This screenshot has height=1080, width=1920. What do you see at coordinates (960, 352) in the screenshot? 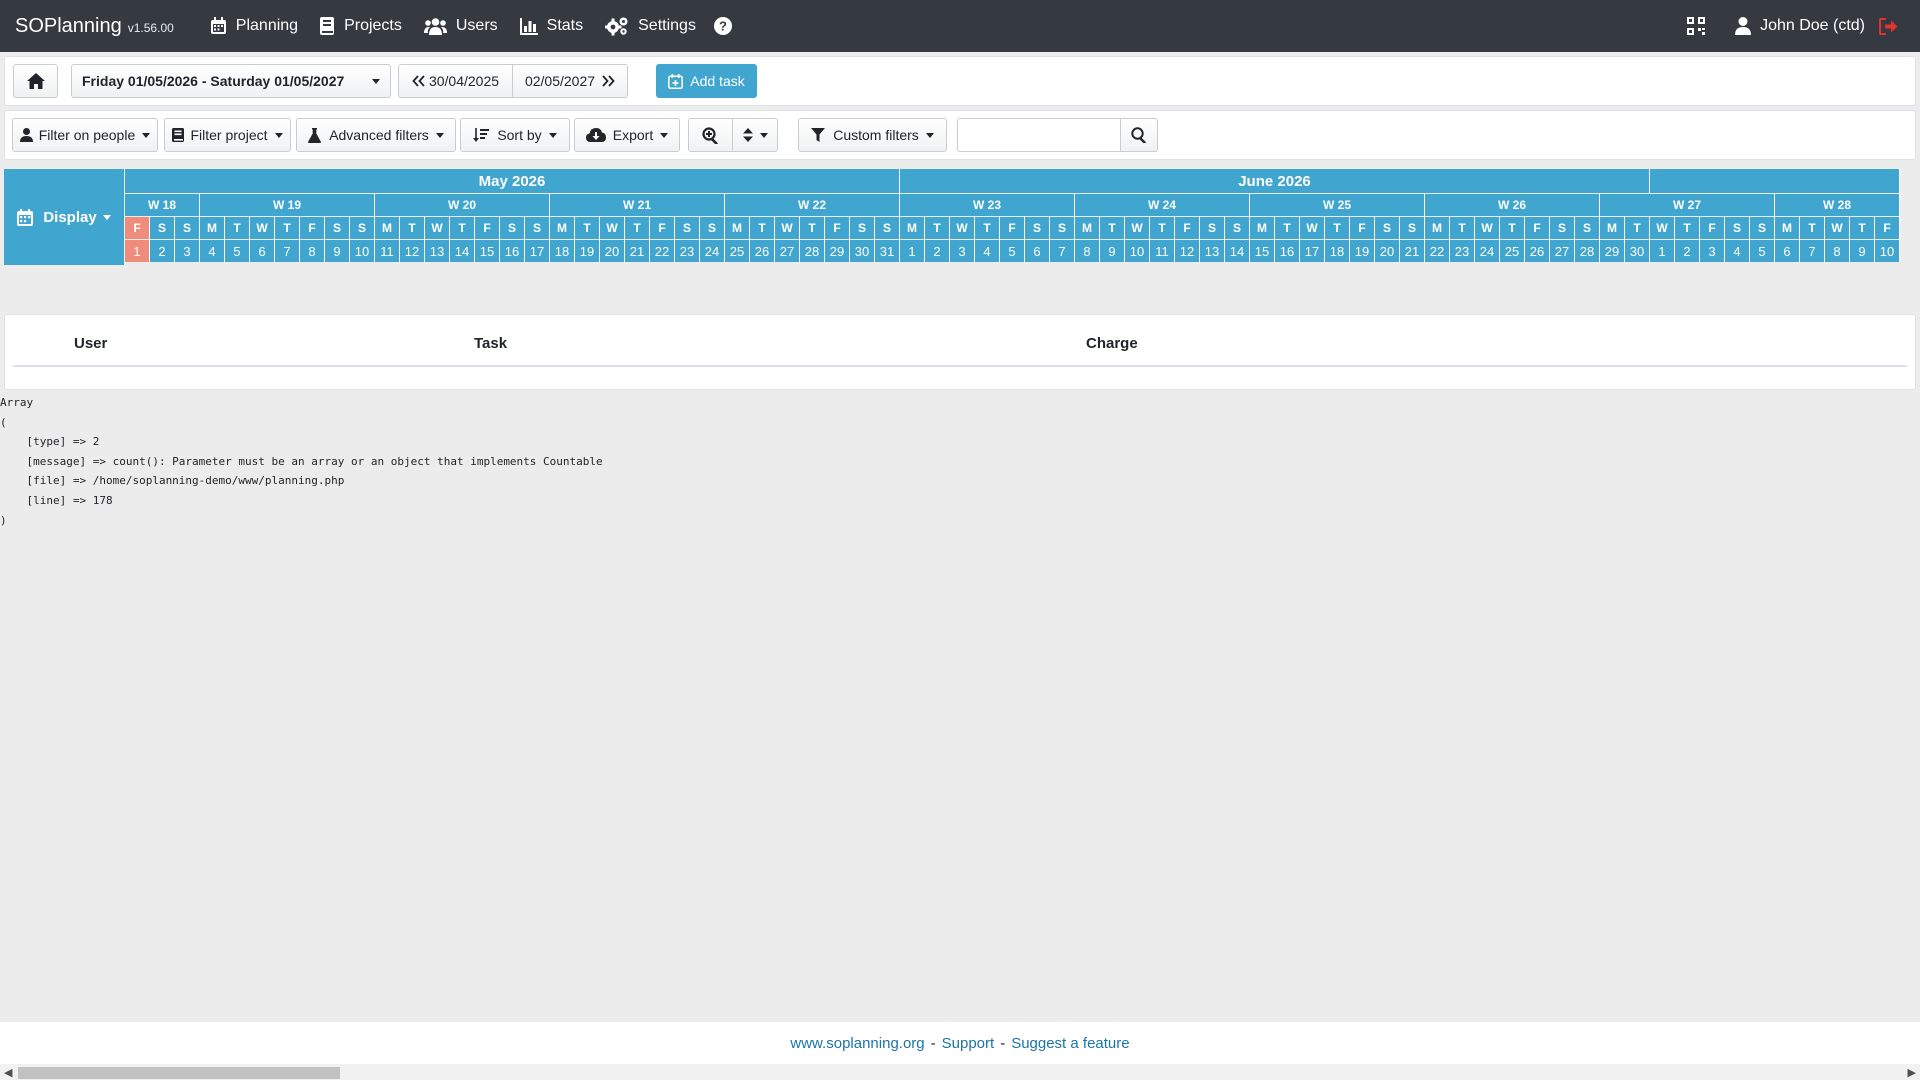
I see `task-table: User Task Charge` at bounding box center [960, 352].